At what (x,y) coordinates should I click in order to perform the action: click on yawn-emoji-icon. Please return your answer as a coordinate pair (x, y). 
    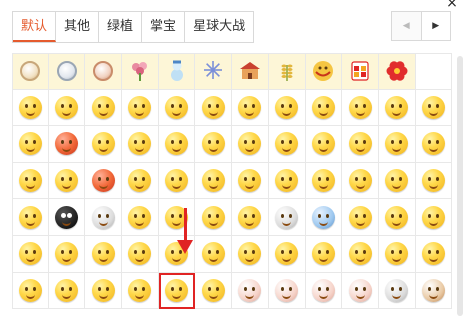
    Looking at the image, I should click on (360, 217).